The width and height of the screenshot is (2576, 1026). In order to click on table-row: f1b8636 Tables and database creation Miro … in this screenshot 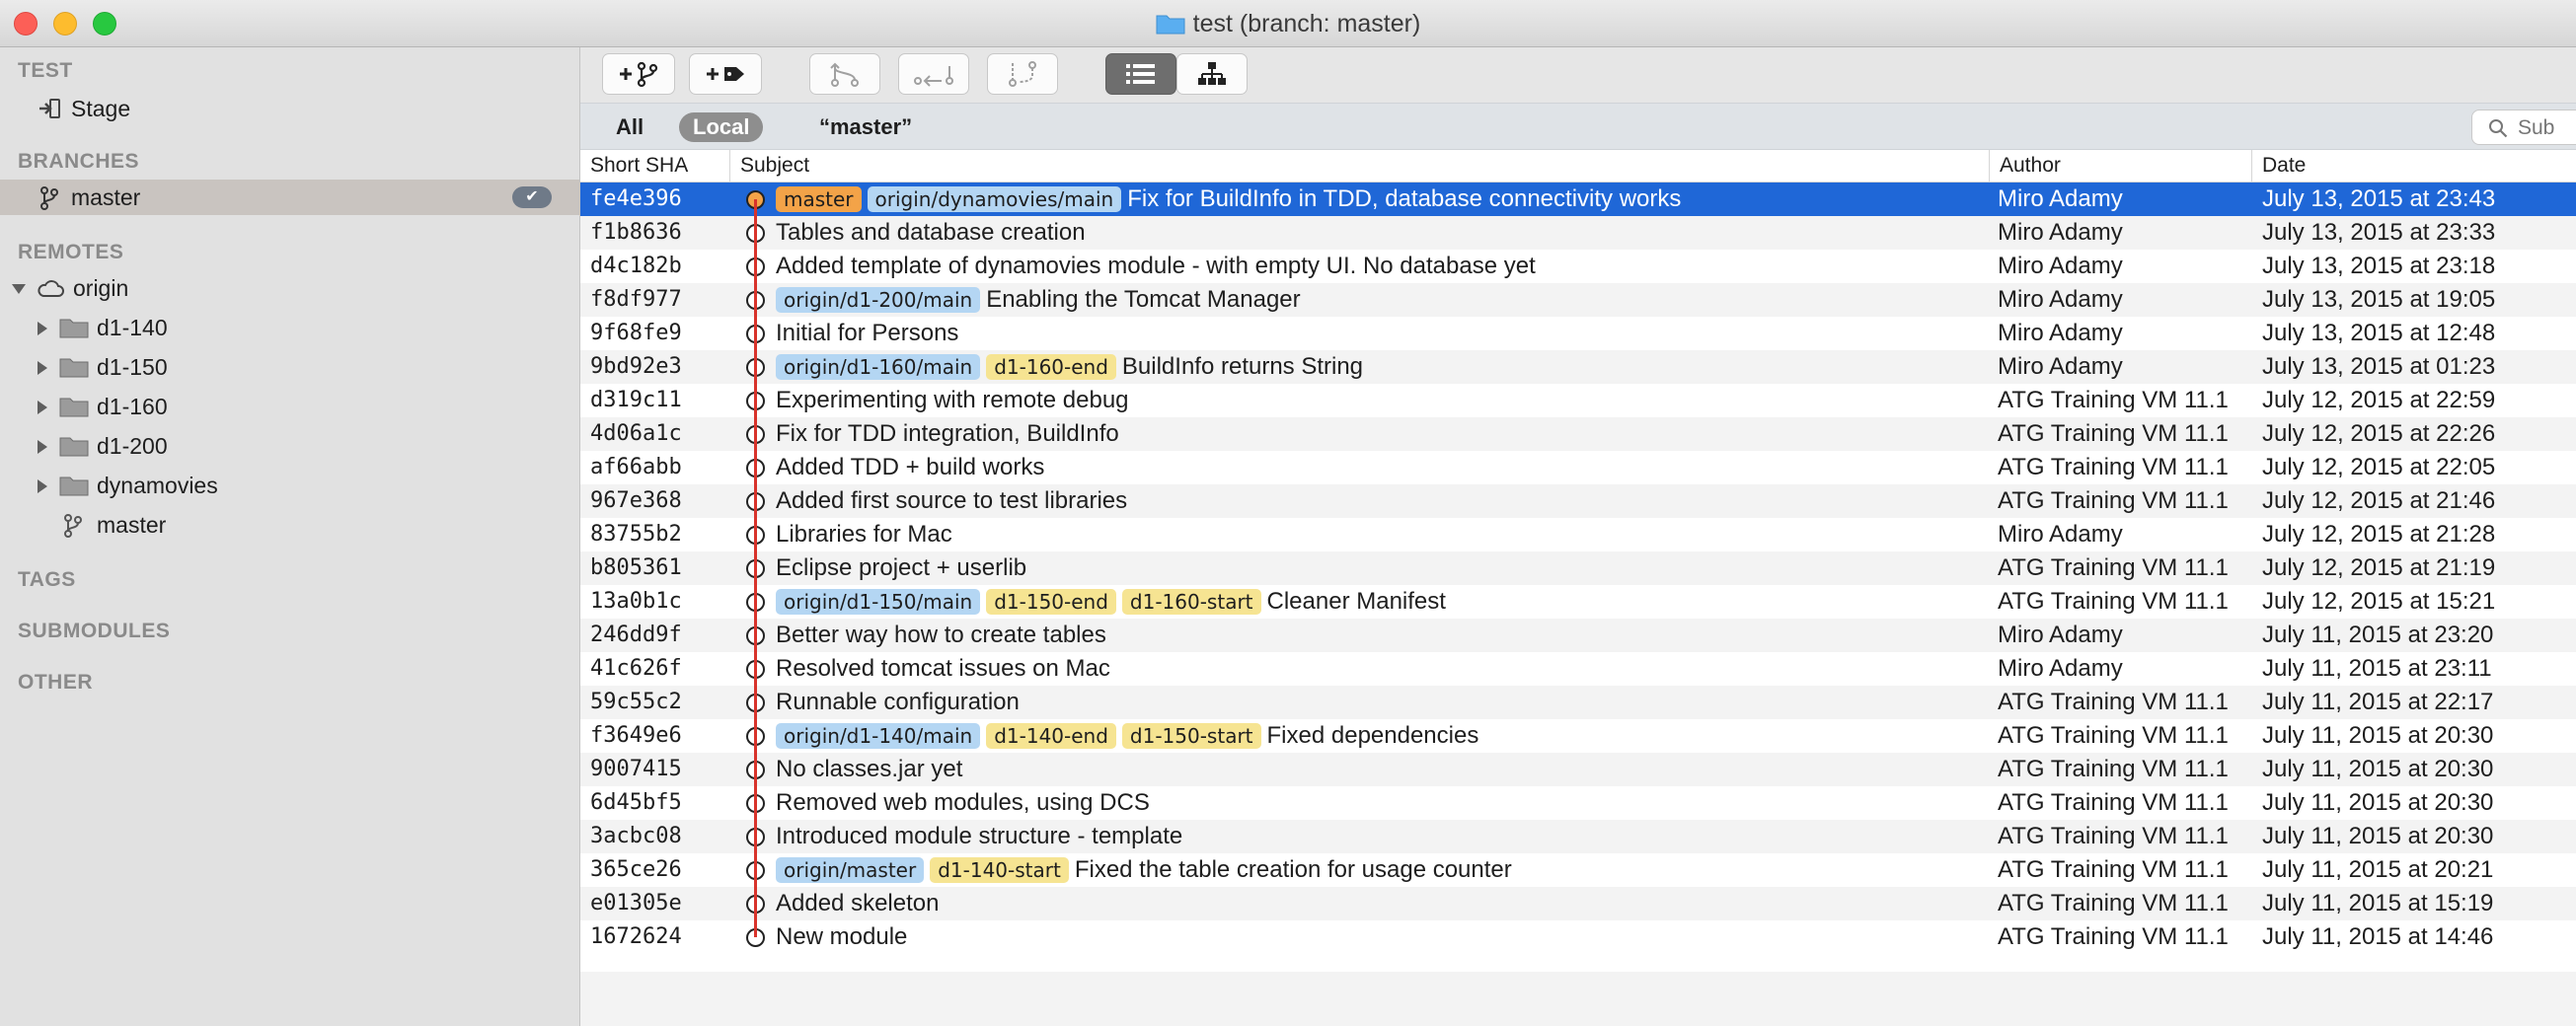, I will do `click(1578, 233)`.